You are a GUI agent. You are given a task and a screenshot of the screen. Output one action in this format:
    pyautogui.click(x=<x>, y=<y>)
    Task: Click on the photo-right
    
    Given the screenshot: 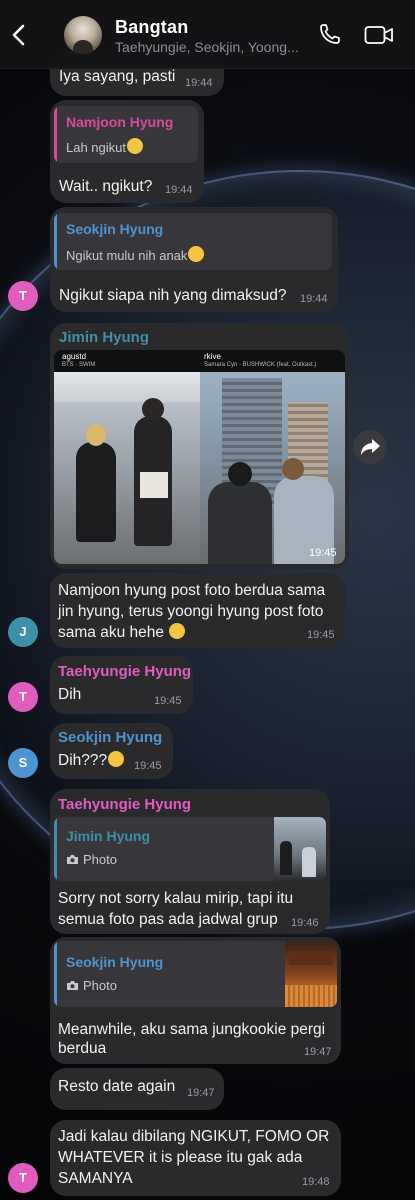 What is the action you would take?
    pyautogui.click(x=272, y=468)
    